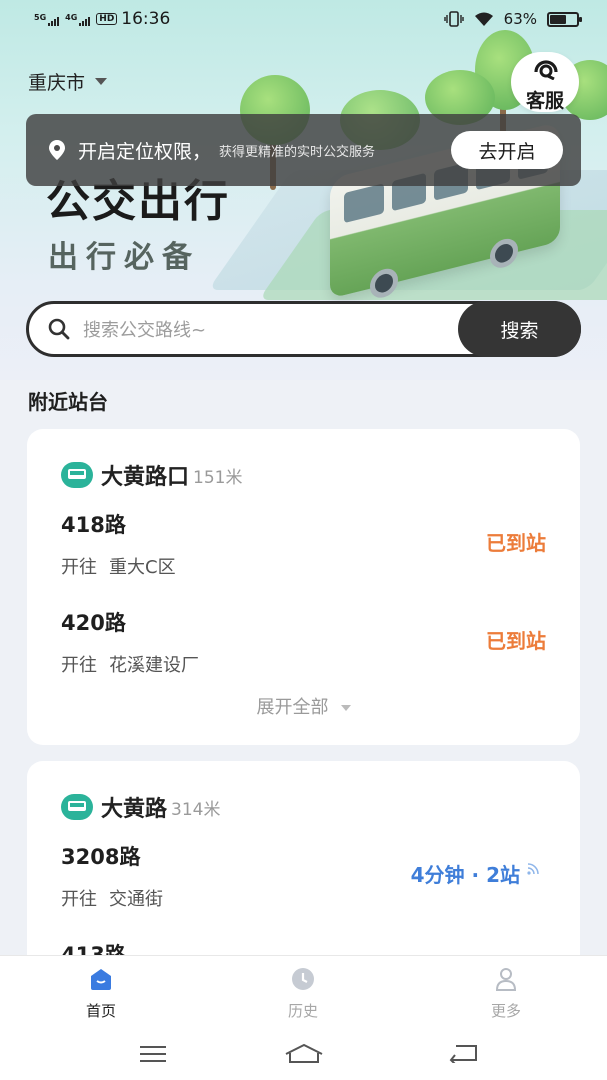 The width and height of the screenshot is (607, 1080). I want to click on enable-location-button: 去开启, so click(507, 150).